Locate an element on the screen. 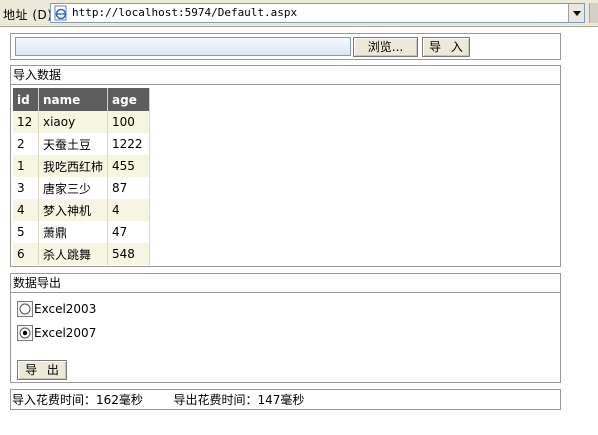 This screenshot has height=435, width=598. address-dropdown-button is located at coordinates (576, 13).